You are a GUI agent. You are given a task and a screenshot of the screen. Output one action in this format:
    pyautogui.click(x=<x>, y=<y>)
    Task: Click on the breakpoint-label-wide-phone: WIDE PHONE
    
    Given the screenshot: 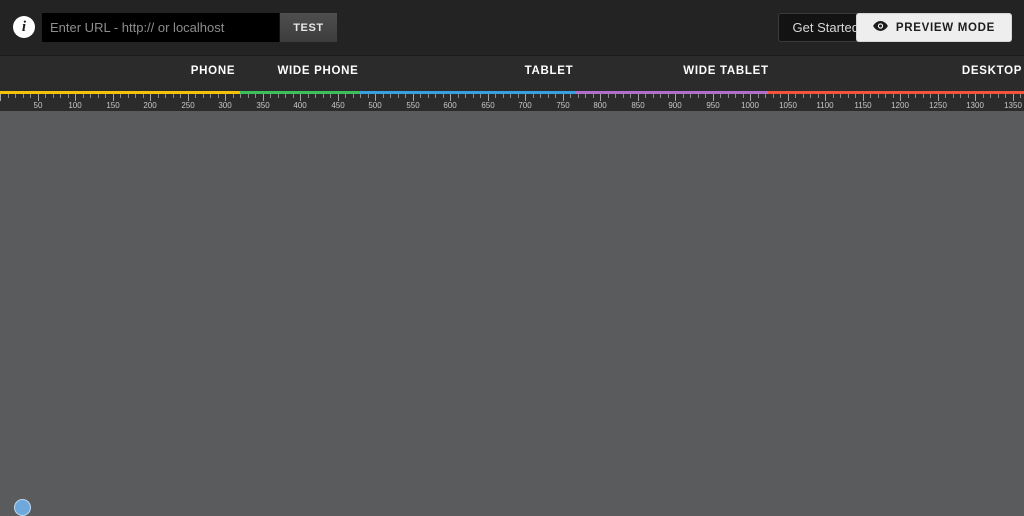 What is the action you would take?
    pyautogui.click(x=317, y=71)
    